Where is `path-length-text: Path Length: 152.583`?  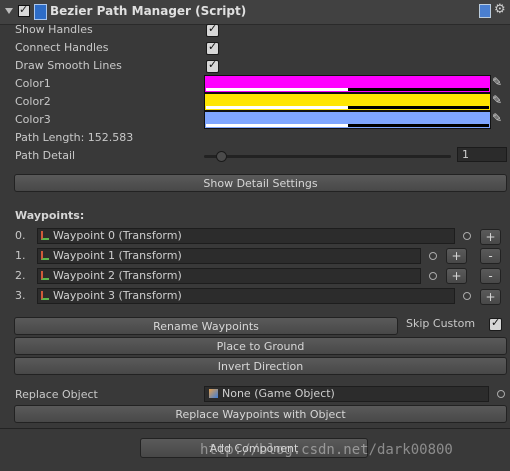 path-length-text: Path Length: 152.583 is located at coordinates (74, 137).